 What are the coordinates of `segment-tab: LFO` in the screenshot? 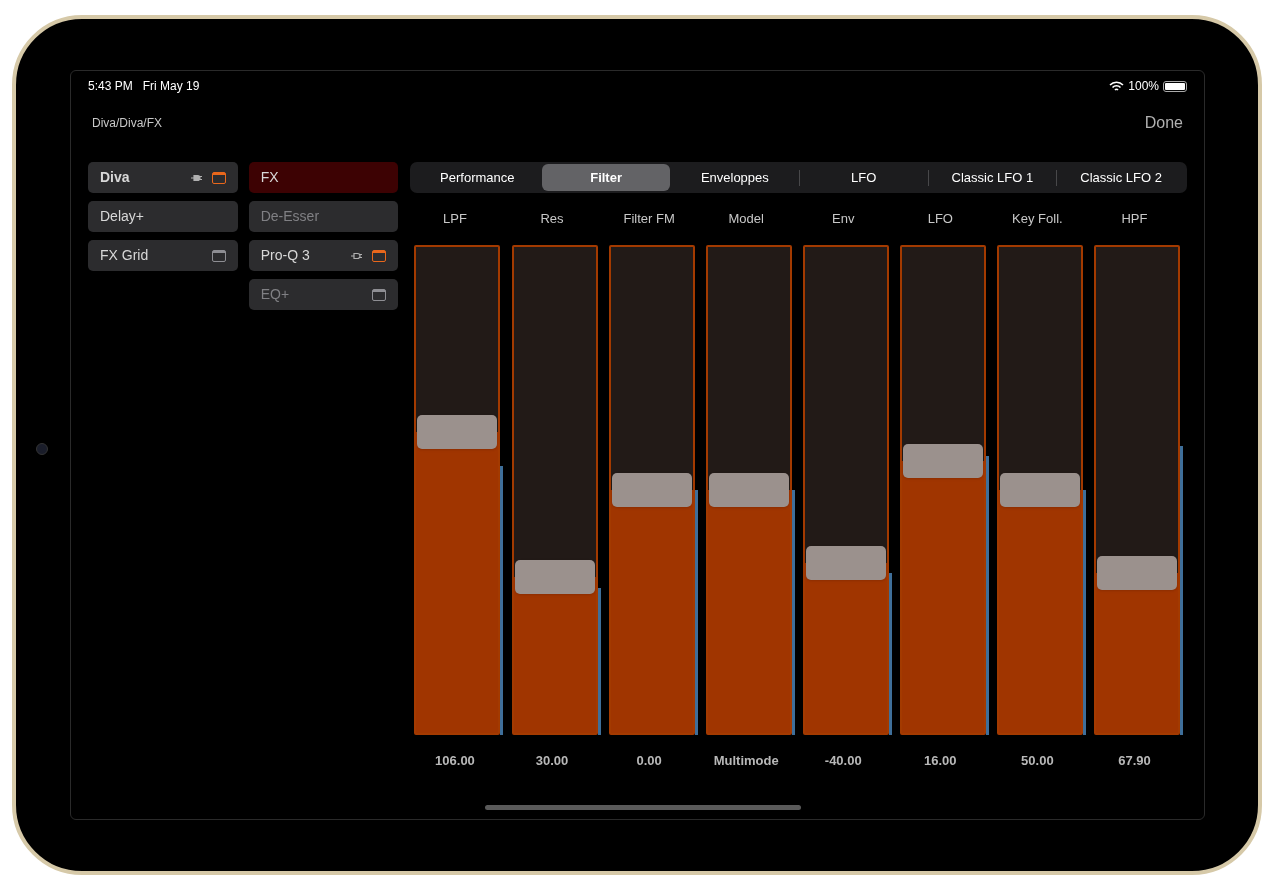 It's located at (863, 177).